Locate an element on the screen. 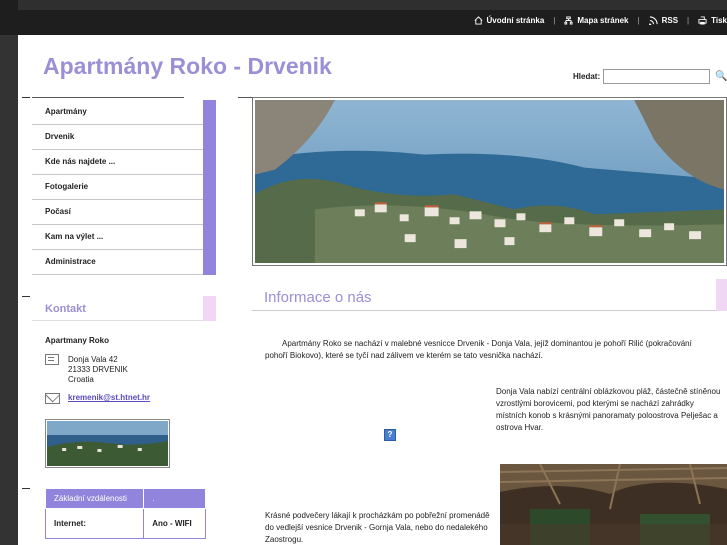  sidebar-item-label: Administrace is located at coordinates (70, 261).